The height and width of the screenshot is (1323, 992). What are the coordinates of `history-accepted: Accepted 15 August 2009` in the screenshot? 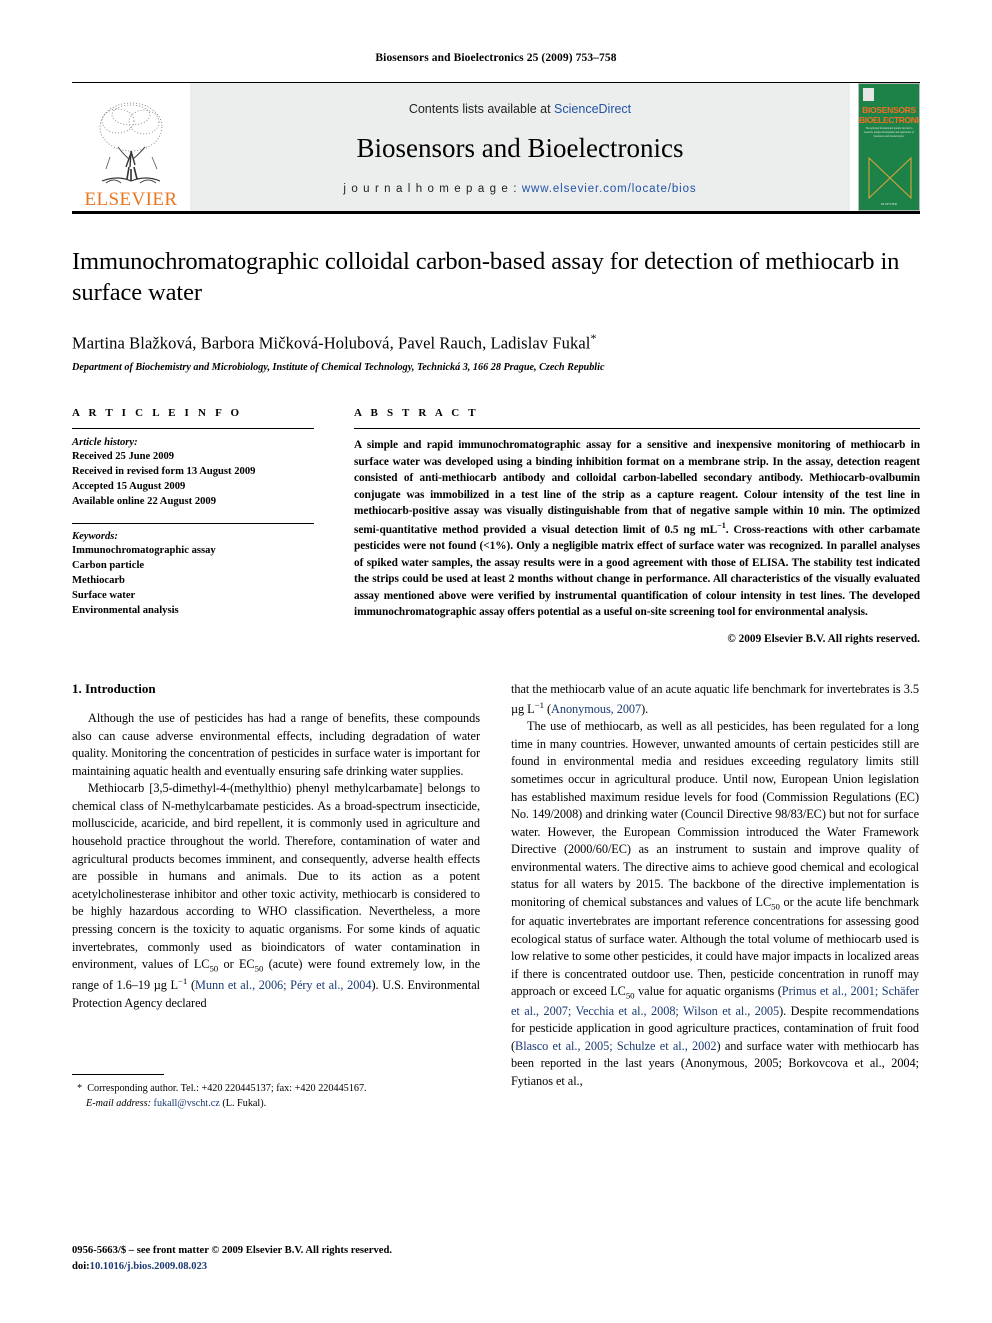 It's located at (129, 487).